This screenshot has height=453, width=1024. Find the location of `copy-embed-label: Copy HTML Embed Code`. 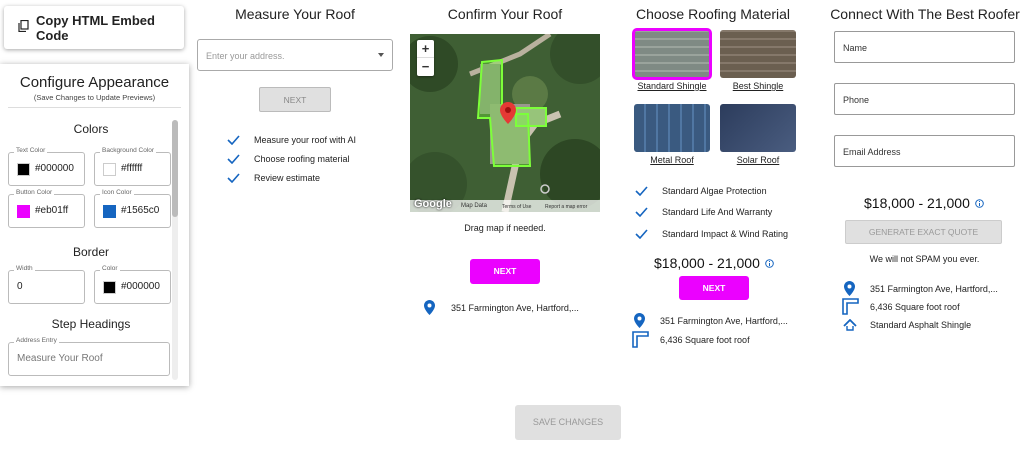

copy-embed-label: Copy HTML Embed Code is located at coordinates (95, 27).